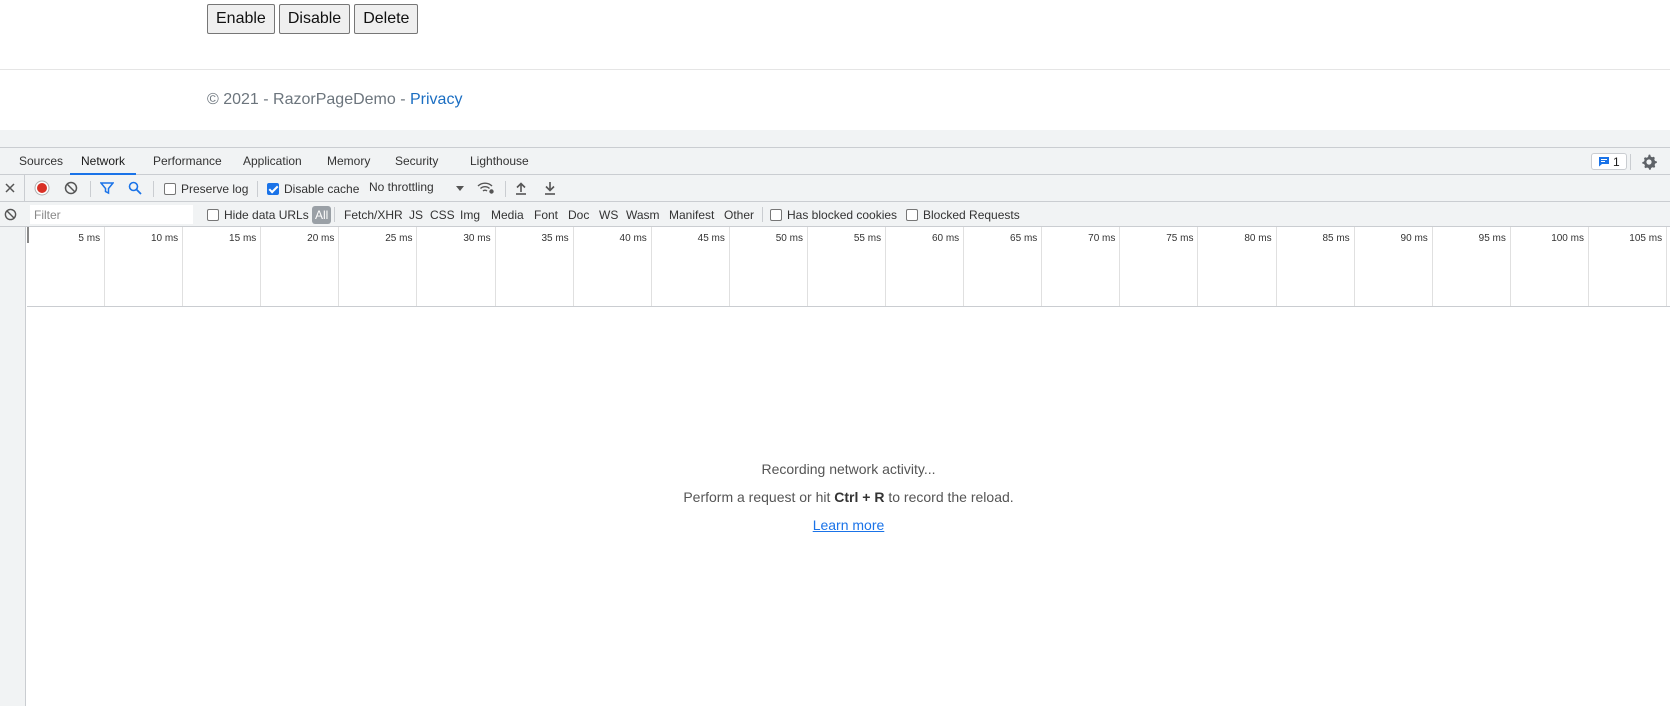 This screenshot has width=1670, height=706. I want to click on privacy-link: Privacy, so click(436, 99).